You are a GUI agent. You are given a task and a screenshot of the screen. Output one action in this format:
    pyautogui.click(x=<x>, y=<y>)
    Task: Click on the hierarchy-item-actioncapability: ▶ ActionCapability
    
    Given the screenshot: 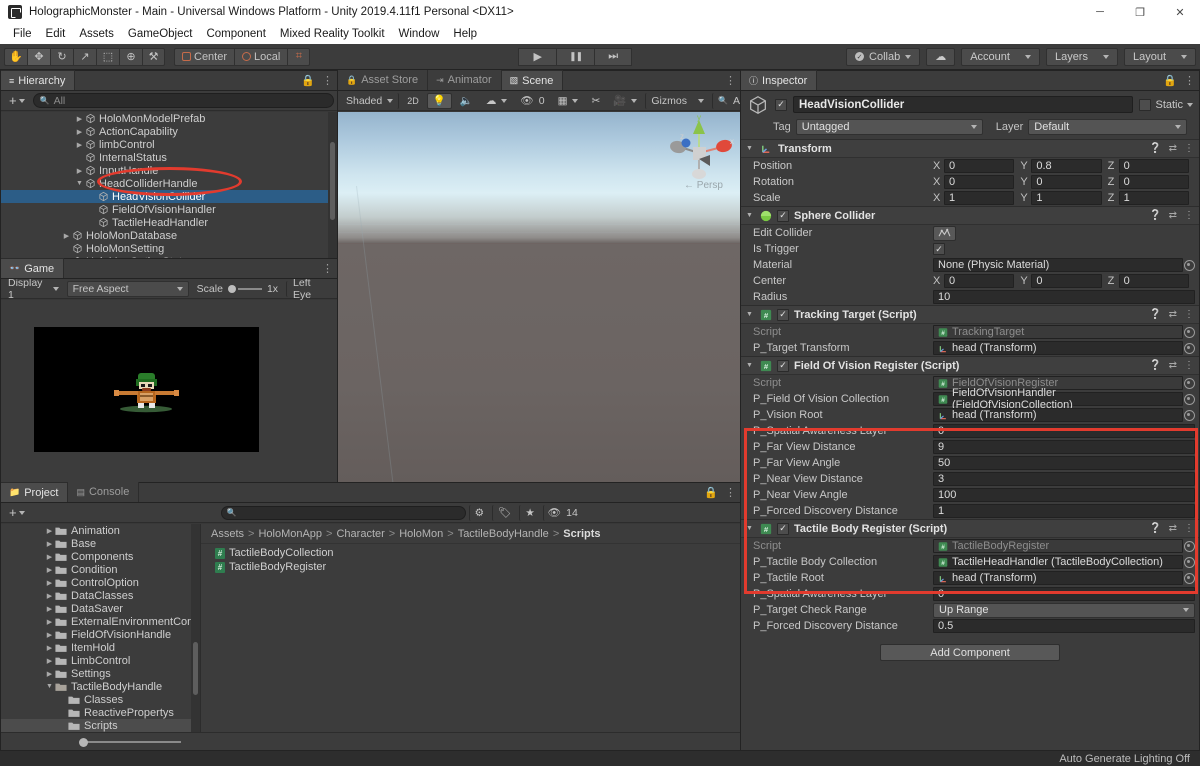 What is the action you would take?
    pyautogui.click(x=169, y=131)
    